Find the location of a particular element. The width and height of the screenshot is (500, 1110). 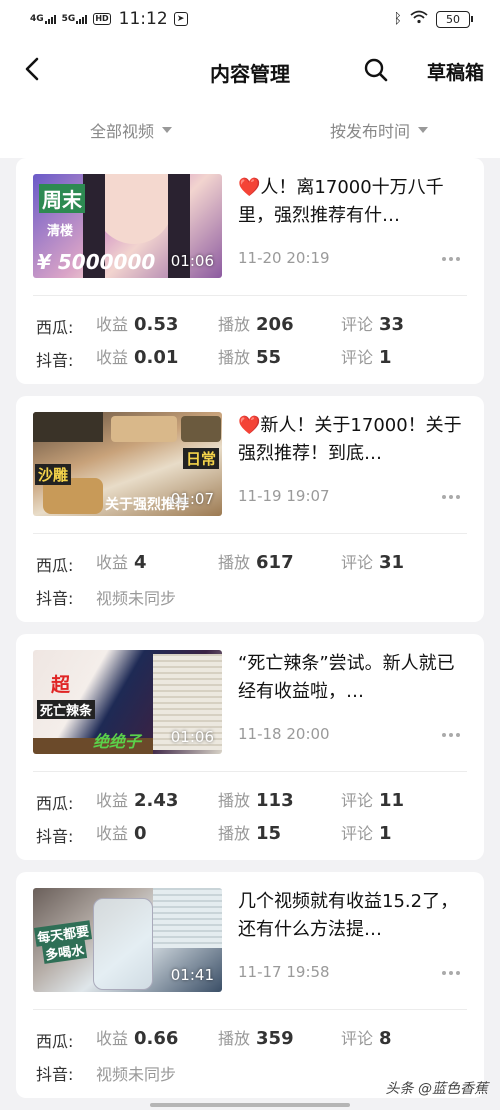

comments-value: 31 is located at coordinates (392, 562).